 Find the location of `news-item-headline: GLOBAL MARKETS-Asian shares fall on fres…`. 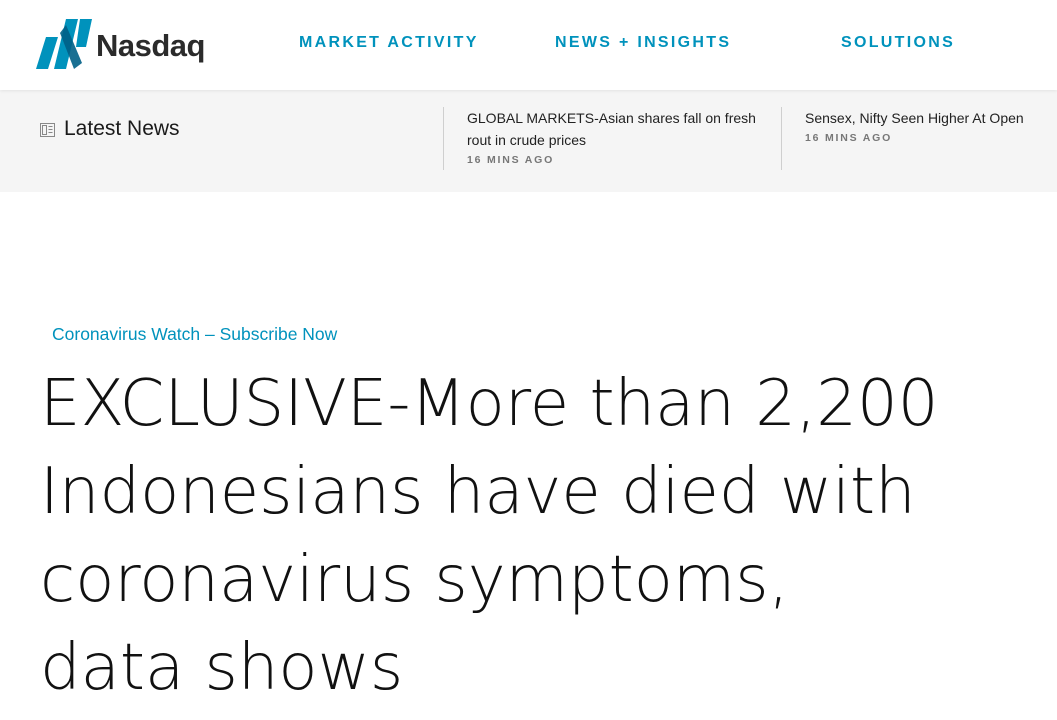

news-item-headline: GLOBAL MARKETS-Asian shares fall on fres… is located at coordinates (623, 129).